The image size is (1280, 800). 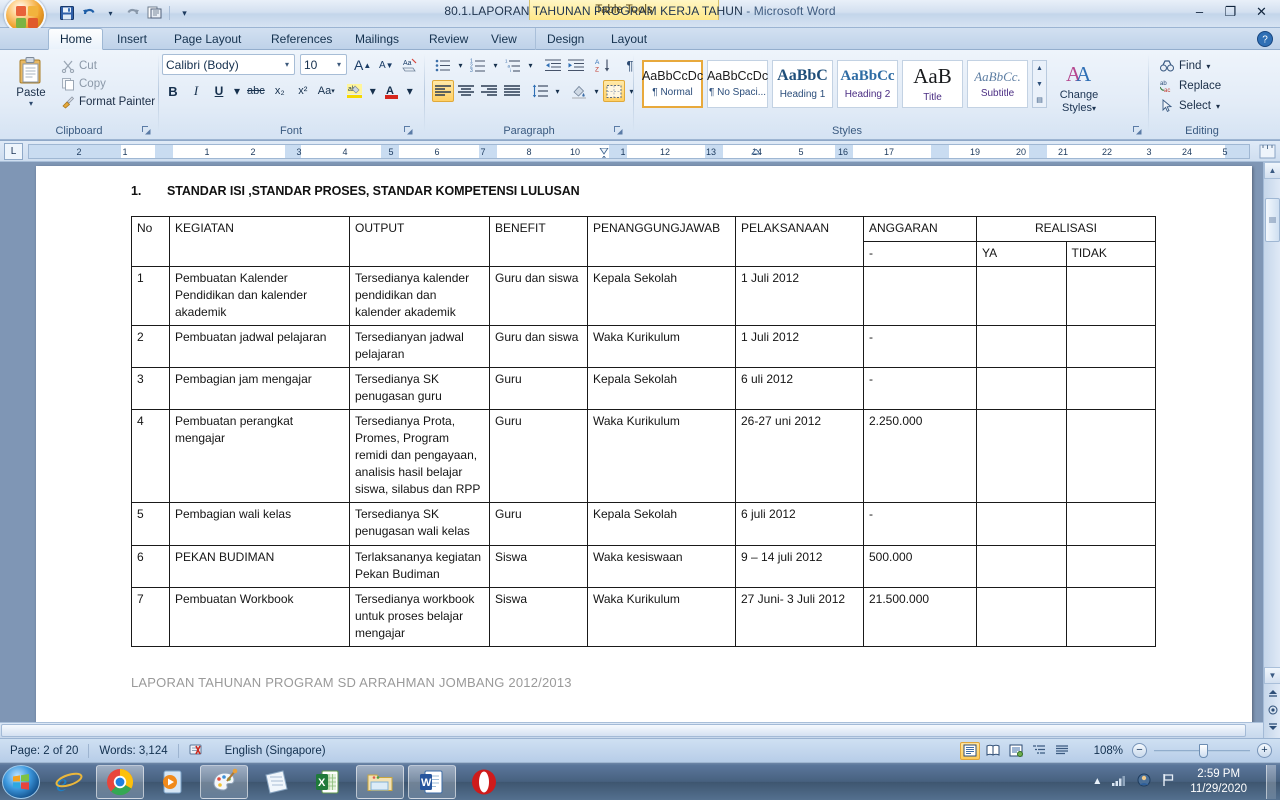 I want to click on scroll-down-button: ▼, so click(x=1272, y=675).